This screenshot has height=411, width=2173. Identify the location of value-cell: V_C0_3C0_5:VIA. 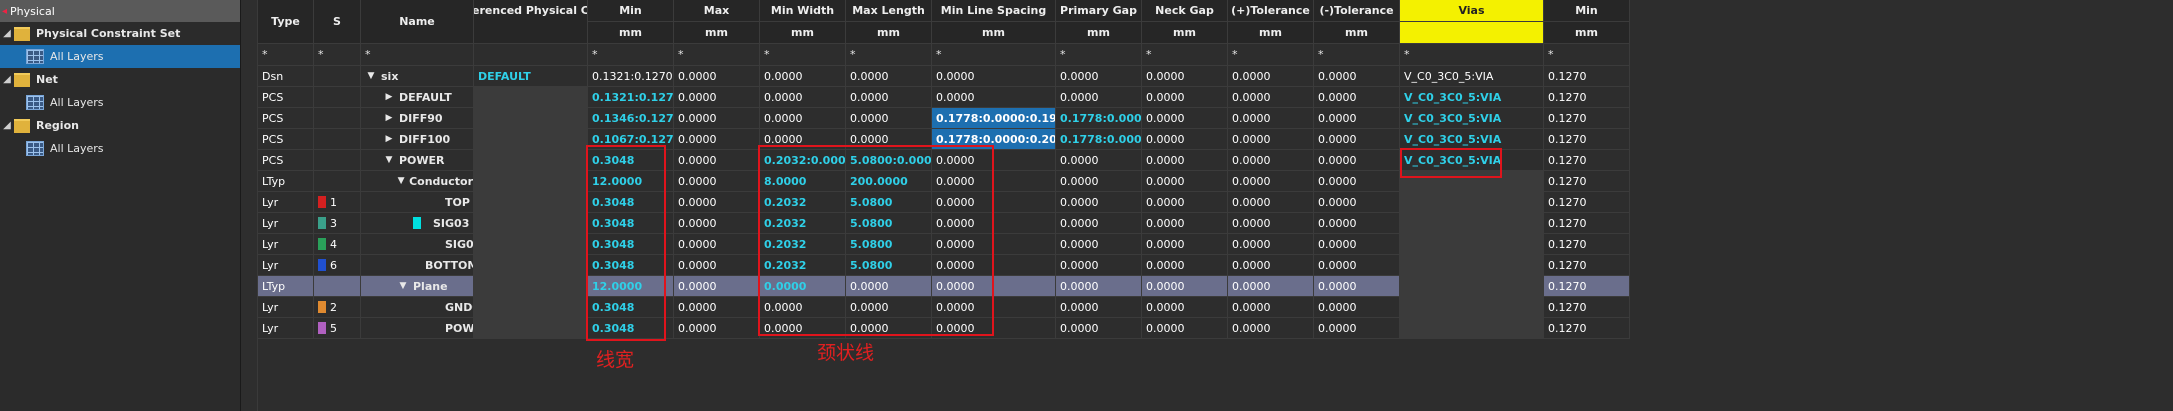
(1472, 76).